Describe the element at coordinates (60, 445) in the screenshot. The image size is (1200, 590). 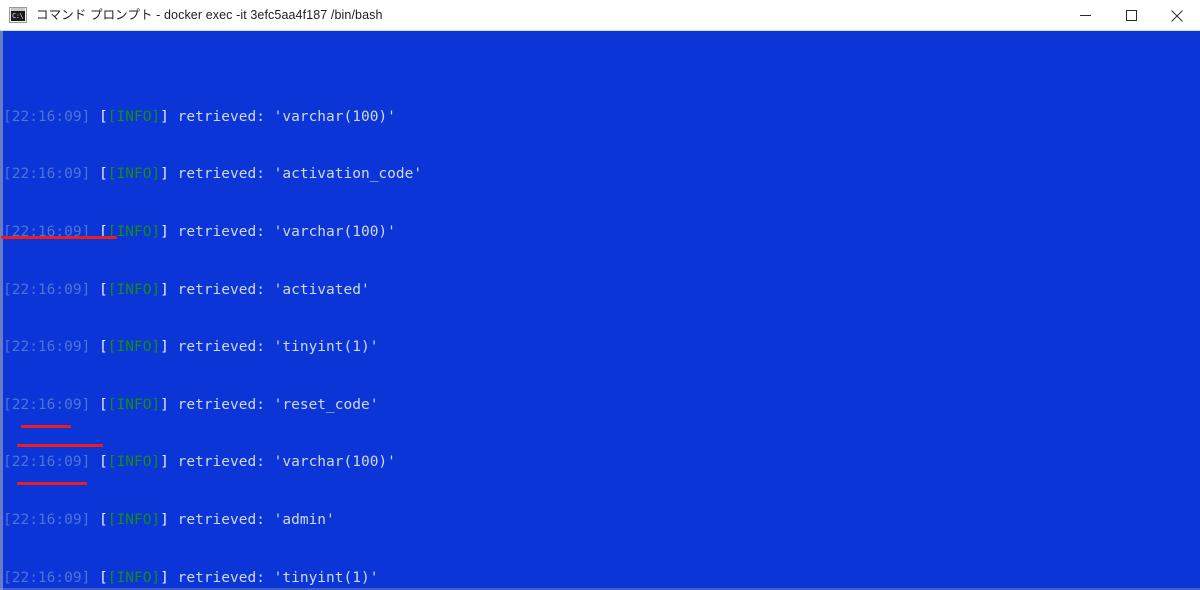
I see `underline-password` at that location.